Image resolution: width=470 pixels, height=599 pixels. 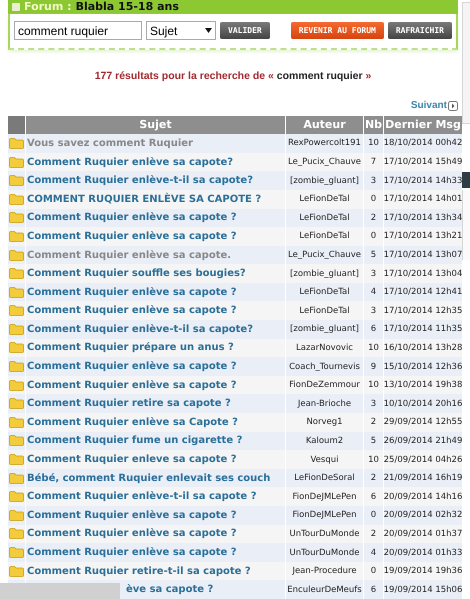 I want to click on table-cell: Kaloum2, so click(x=324, y=441).